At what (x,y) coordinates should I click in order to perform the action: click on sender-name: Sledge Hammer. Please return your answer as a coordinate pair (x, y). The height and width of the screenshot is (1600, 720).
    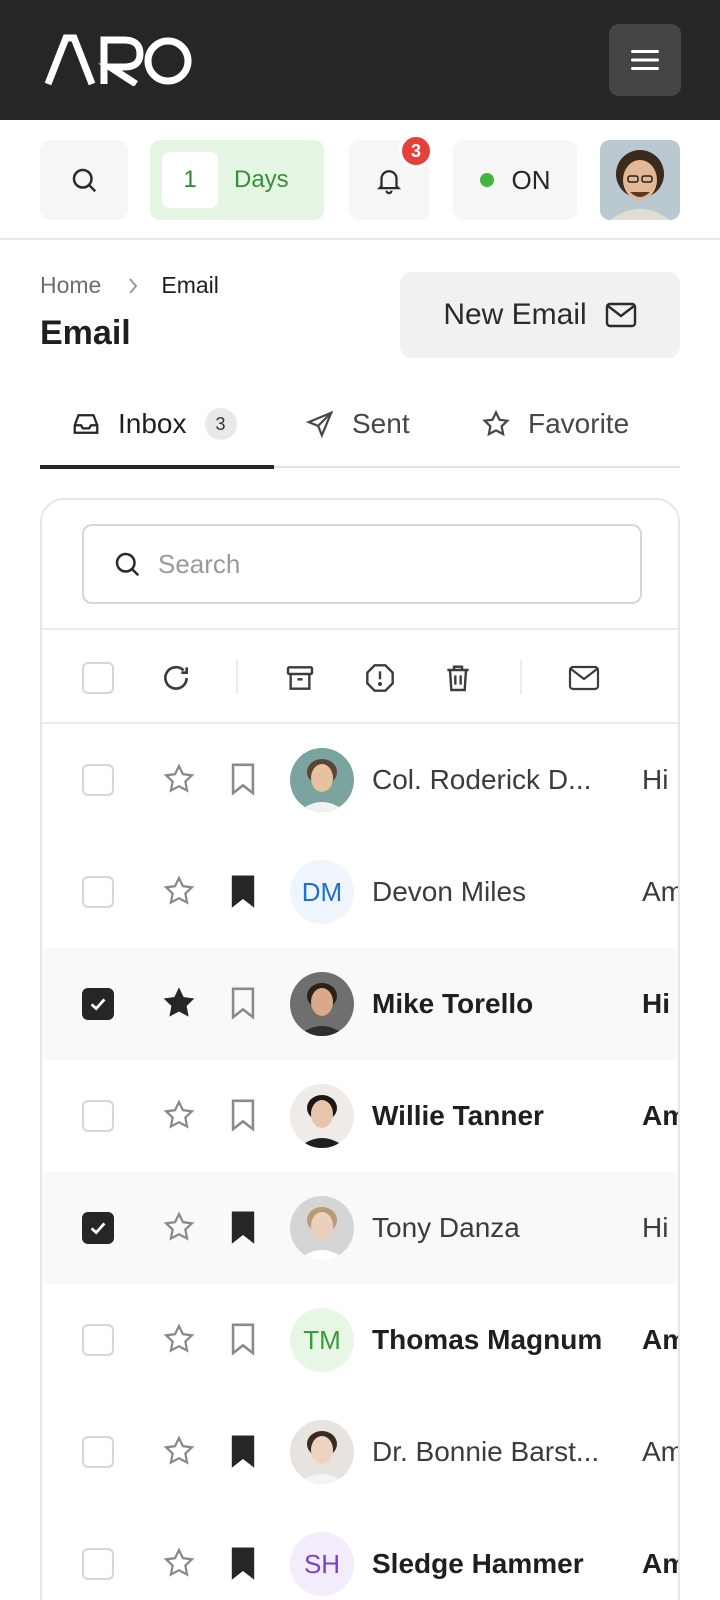
    Looking at the image, I should click on (478, 1563).